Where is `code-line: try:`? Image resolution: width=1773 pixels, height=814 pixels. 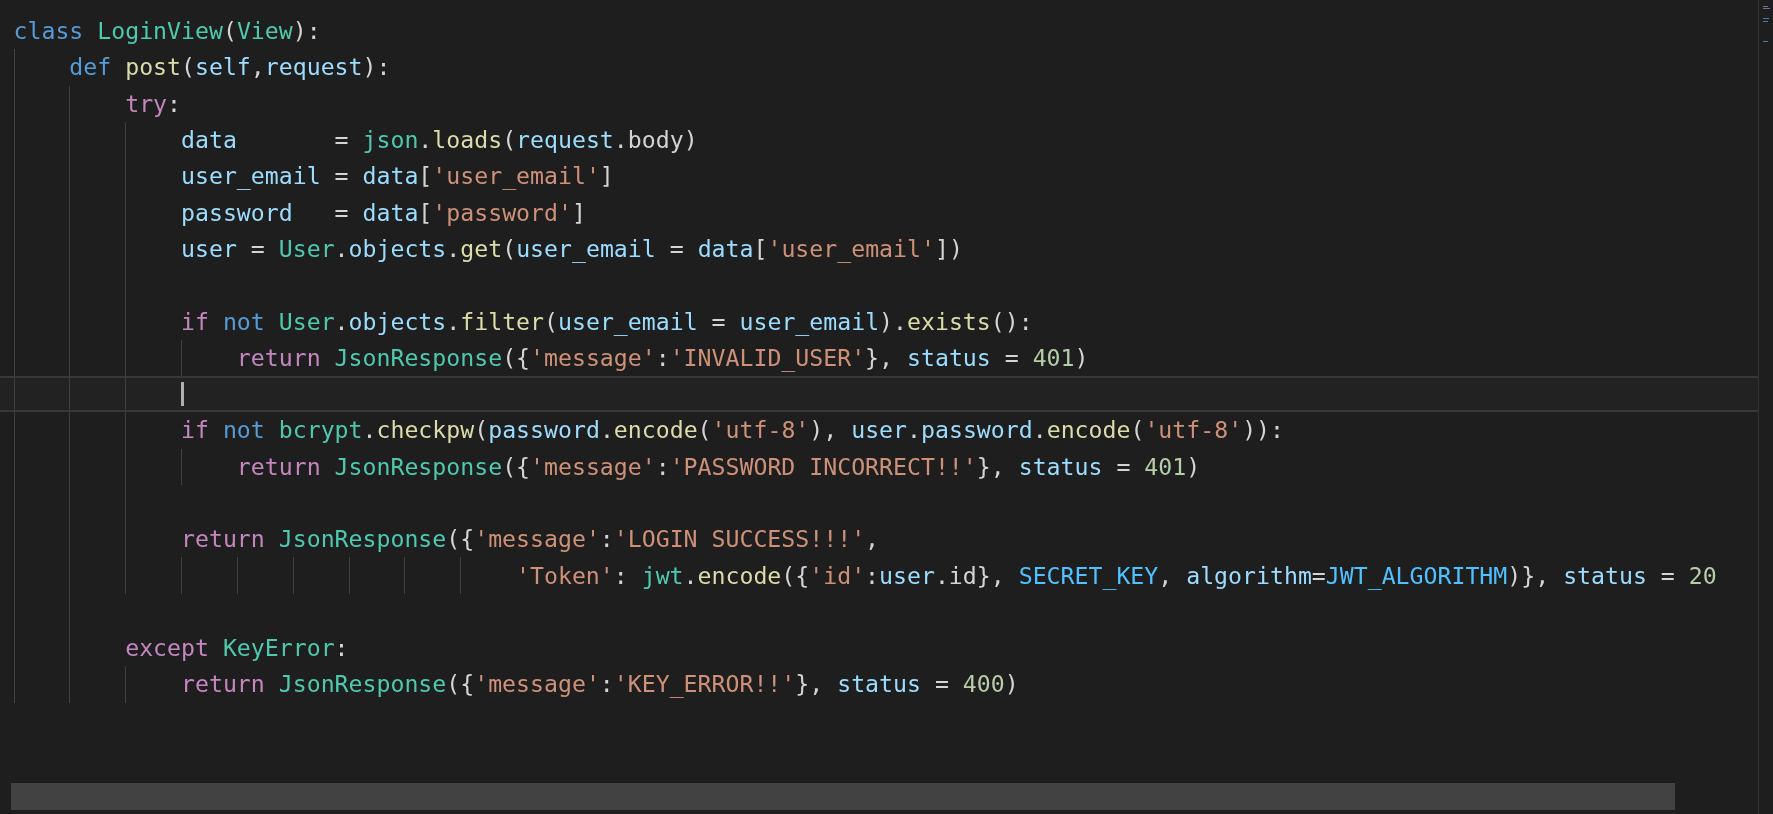
code-line: try: is located at coordinates (153, 103).